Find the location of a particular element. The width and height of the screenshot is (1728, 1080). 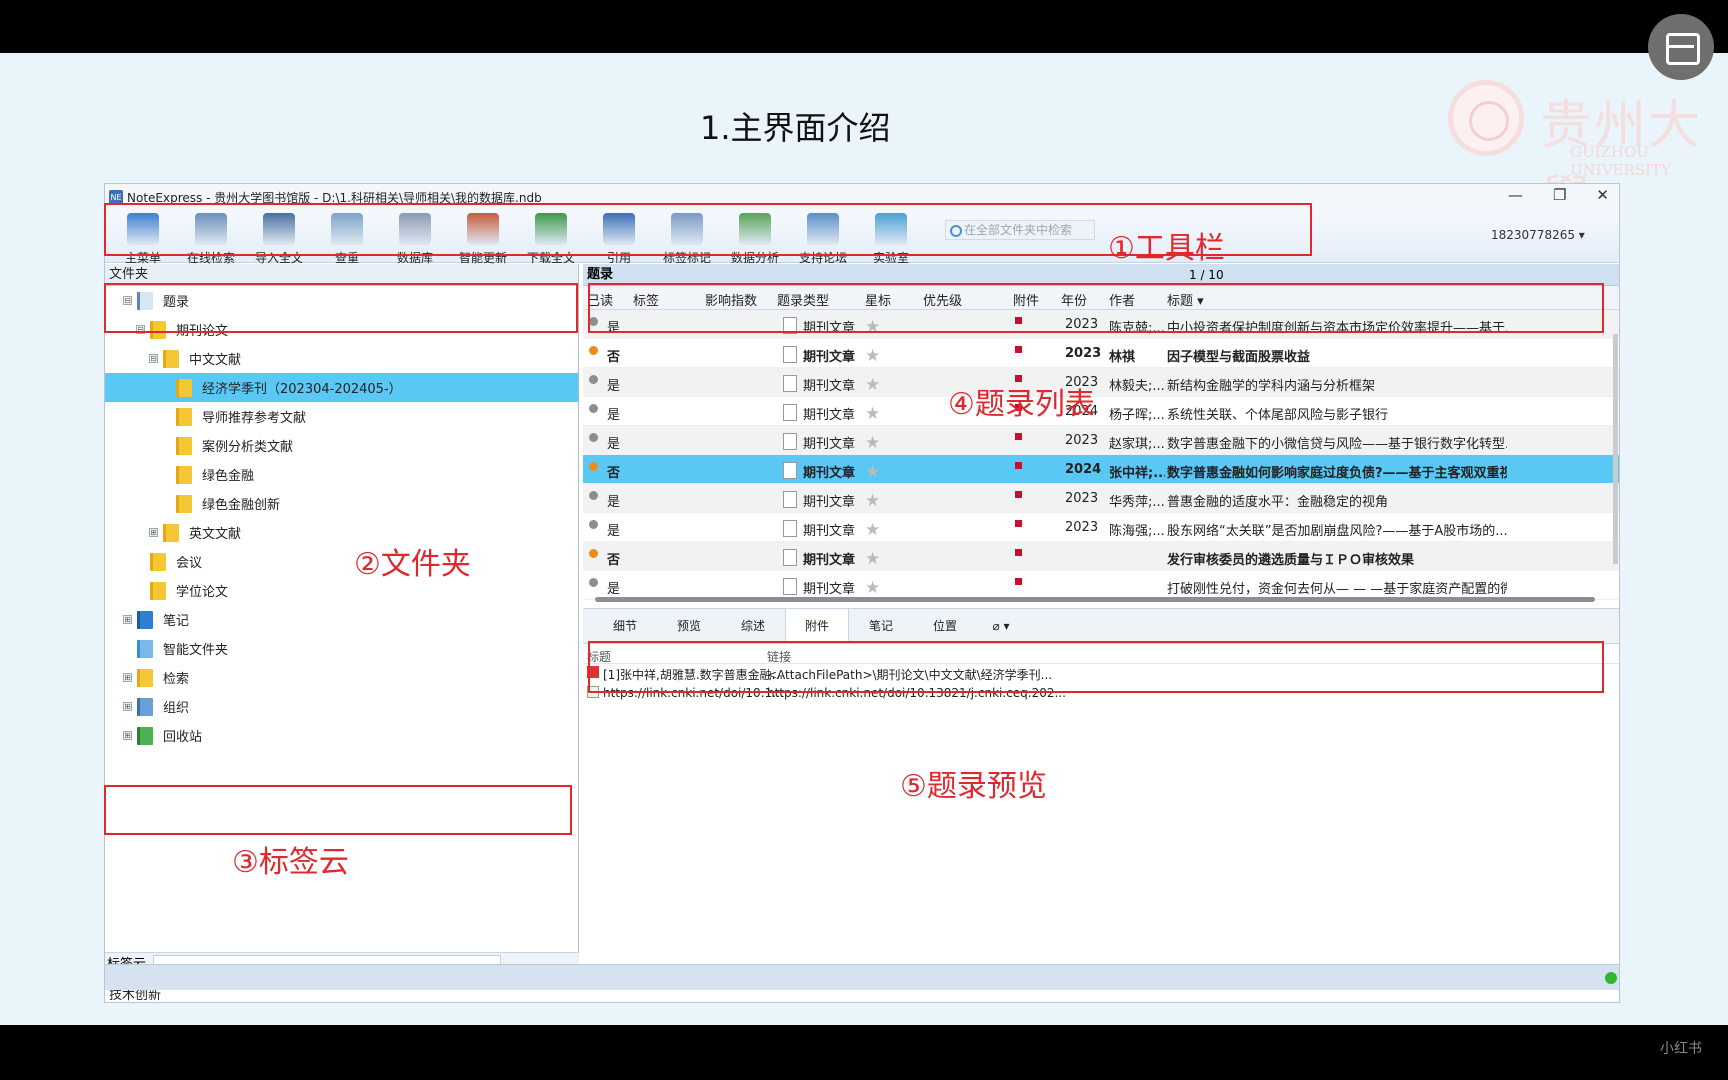

record-title: 系统性关联、个体尾部风险与影子银行 is located at coordinates (1278, 415).